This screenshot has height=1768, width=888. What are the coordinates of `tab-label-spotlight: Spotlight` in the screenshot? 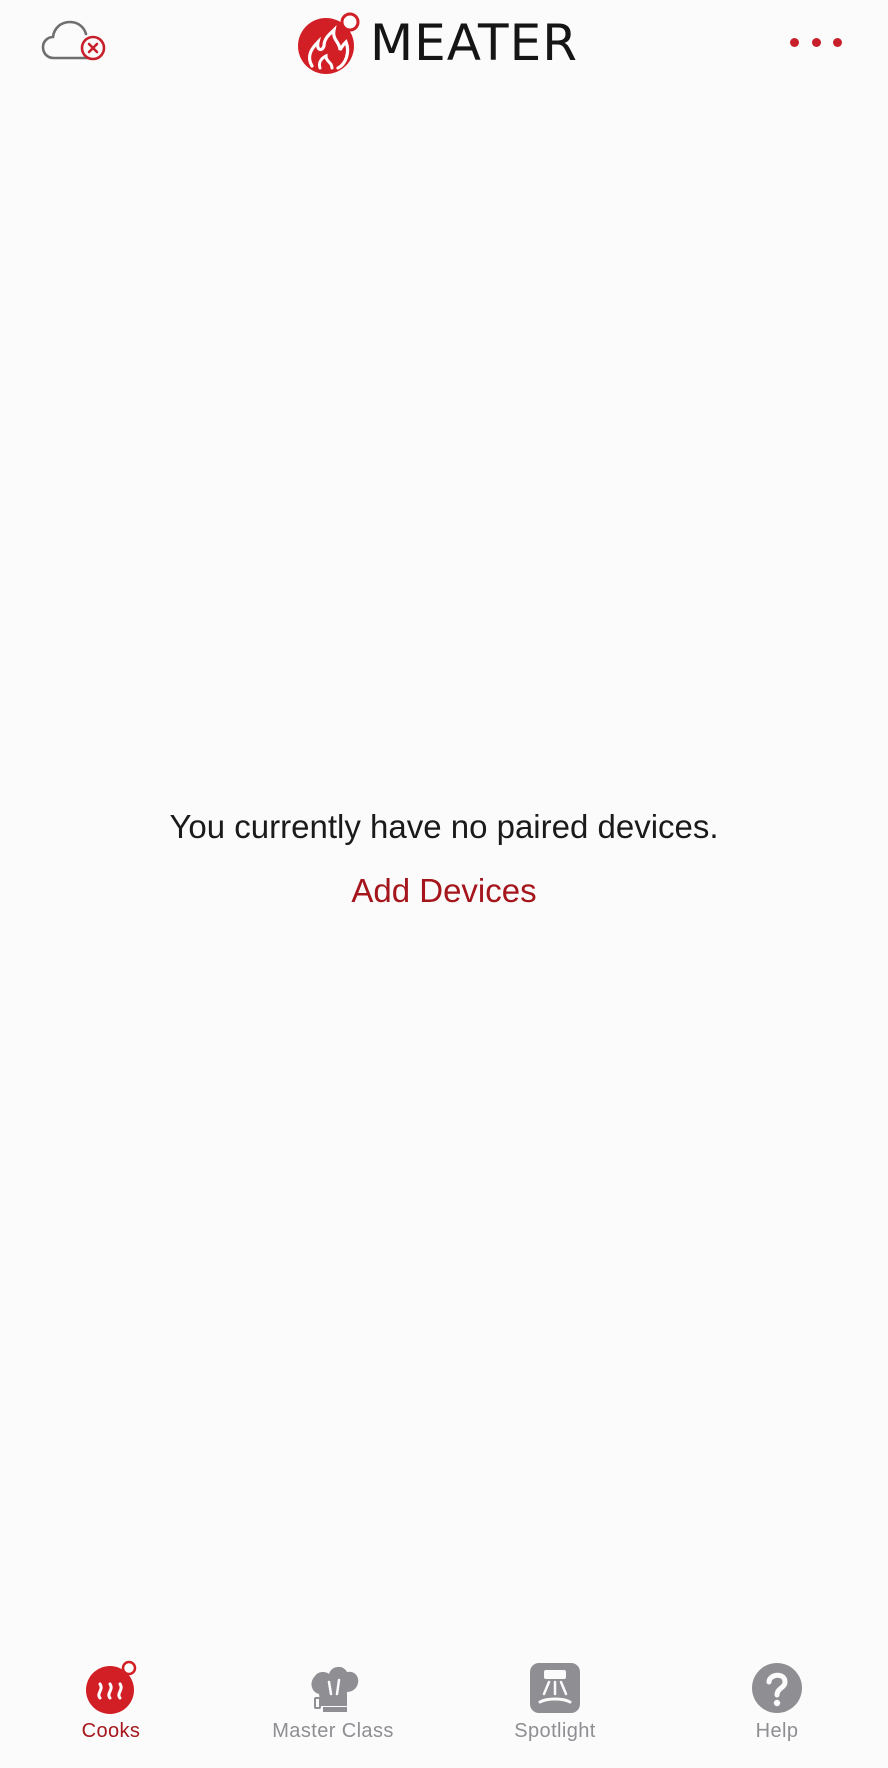 It's located at (555, 1731).